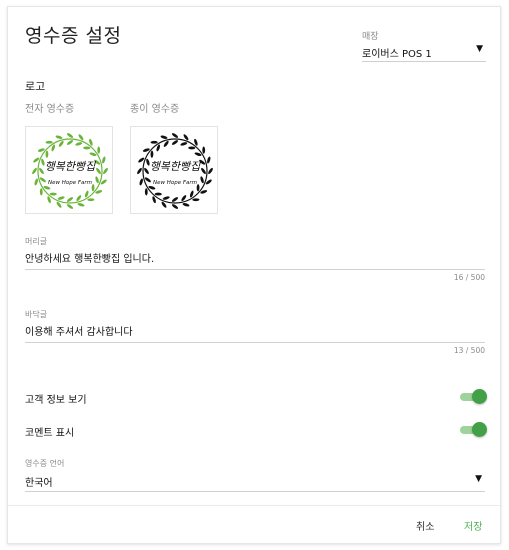 The image size is (509, 550). I want to click on electronic-receipt-logo: 행복한빵집 New Hope Farm, so click(69, 170).